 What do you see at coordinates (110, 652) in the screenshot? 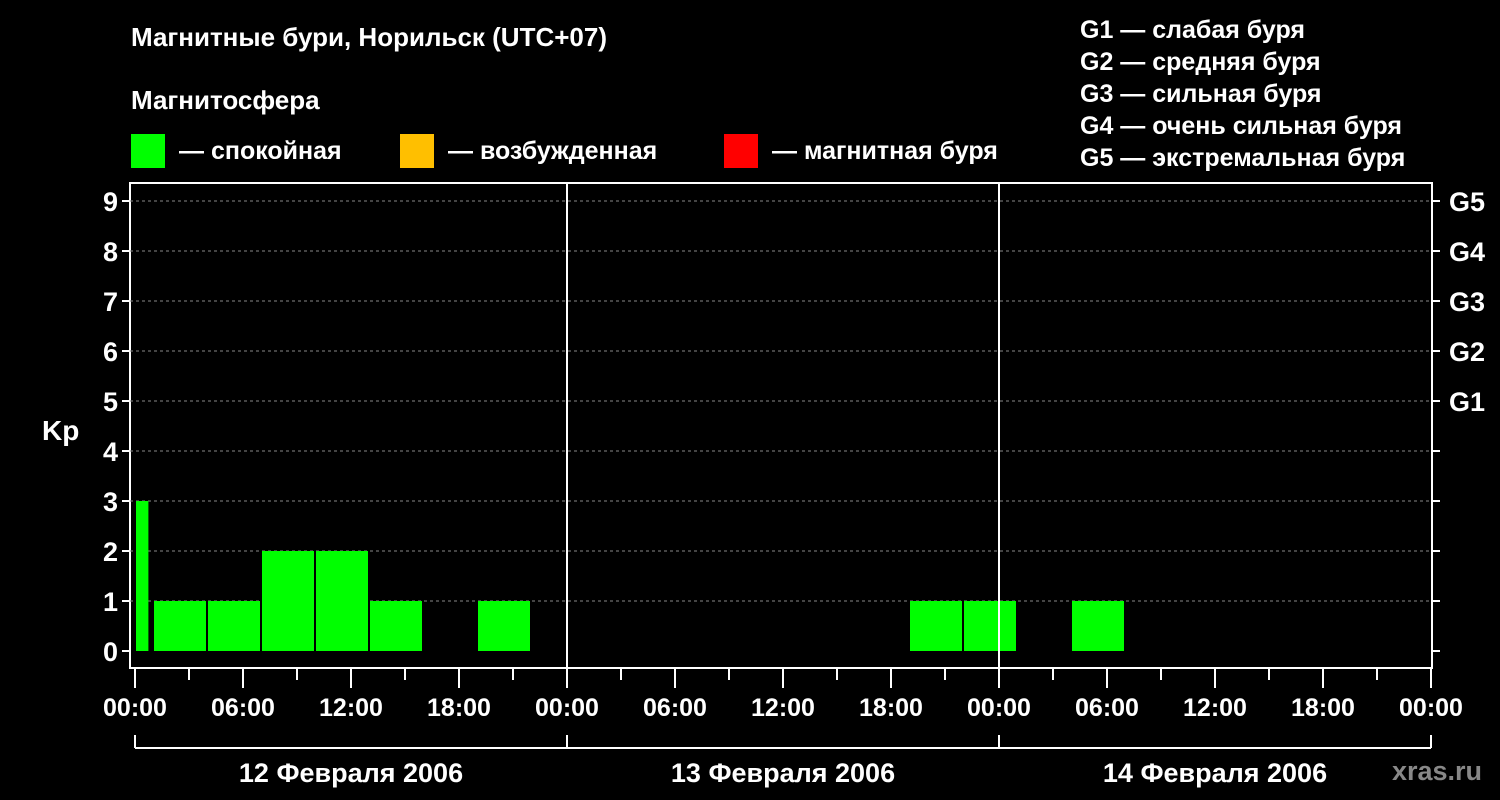
I see `y-tick-label: 0` at bounding box center [110, 652].